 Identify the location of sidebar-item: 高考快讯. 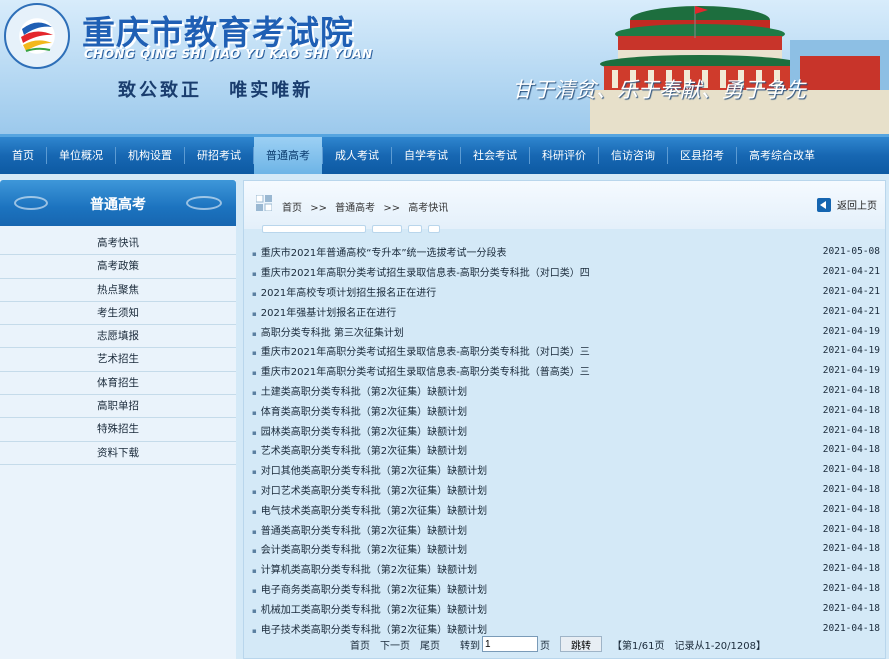
(118, 244).